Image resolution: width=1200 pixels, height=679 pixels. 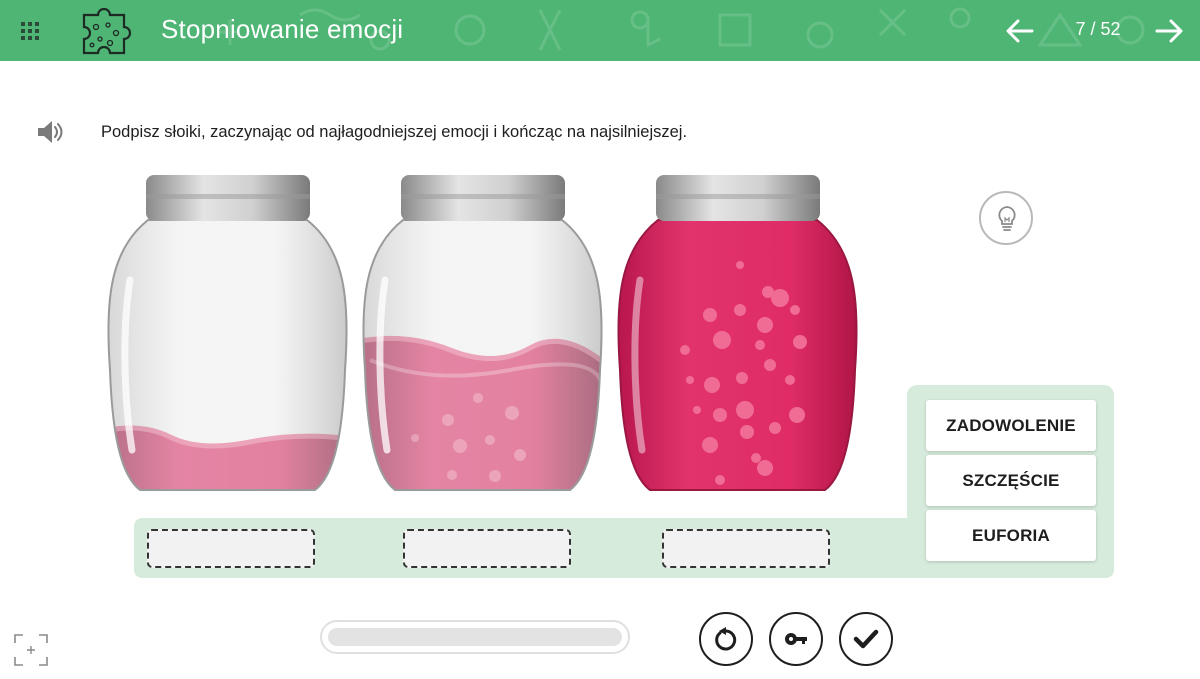 I want to click on restart-icon, so click(x=726, y=639).